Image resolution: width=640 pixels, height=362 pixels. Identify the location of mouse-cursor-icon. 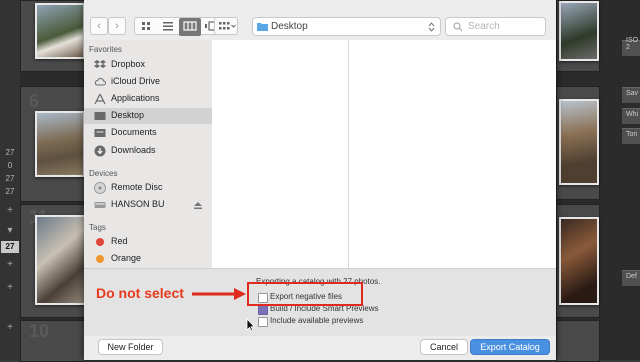
(251, 325).